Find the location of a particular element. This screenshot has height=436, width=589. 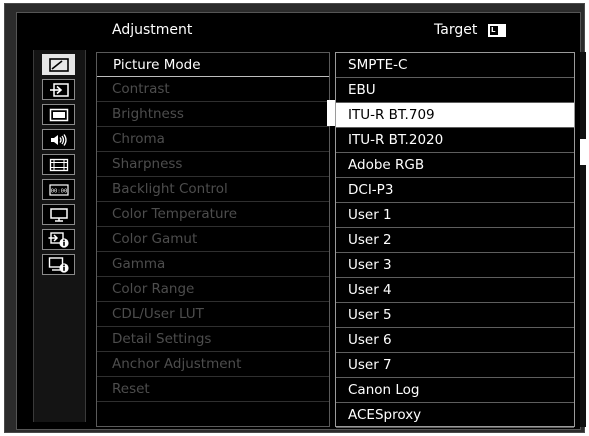

svg-text: 00:00 is located at coordinates (58, 191).